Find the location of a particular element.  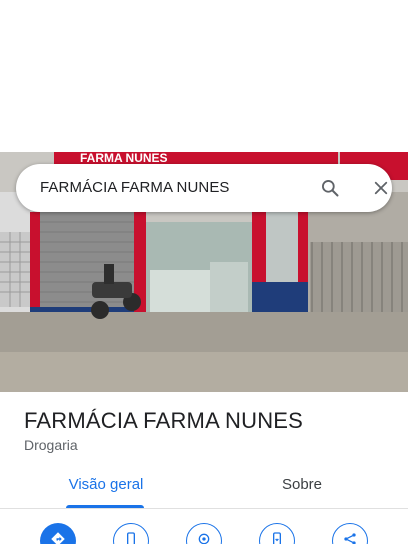

search-input: FARMÁCIA FARMA NUNES is located at coordinates (135, 187).